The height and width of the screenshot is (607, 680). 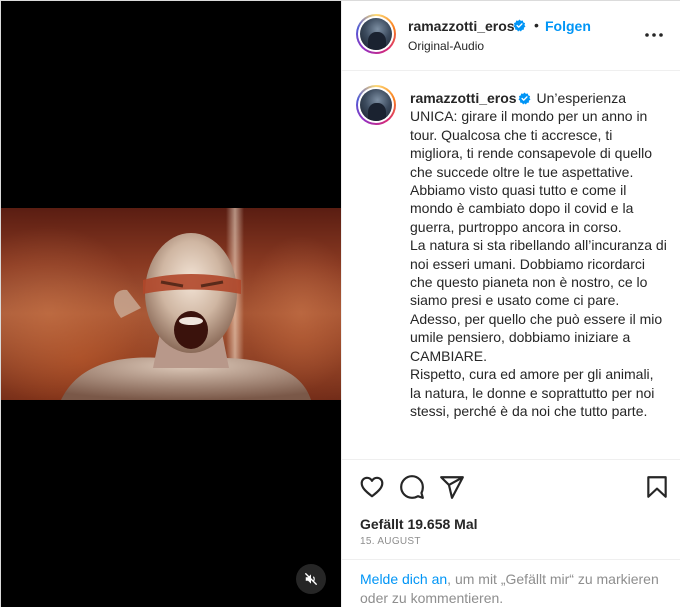 What do you see at coordinates (463, 98) in the screenshot?
I see `caption-username: ramazzotti_eros` at bounding box center [463, 98].